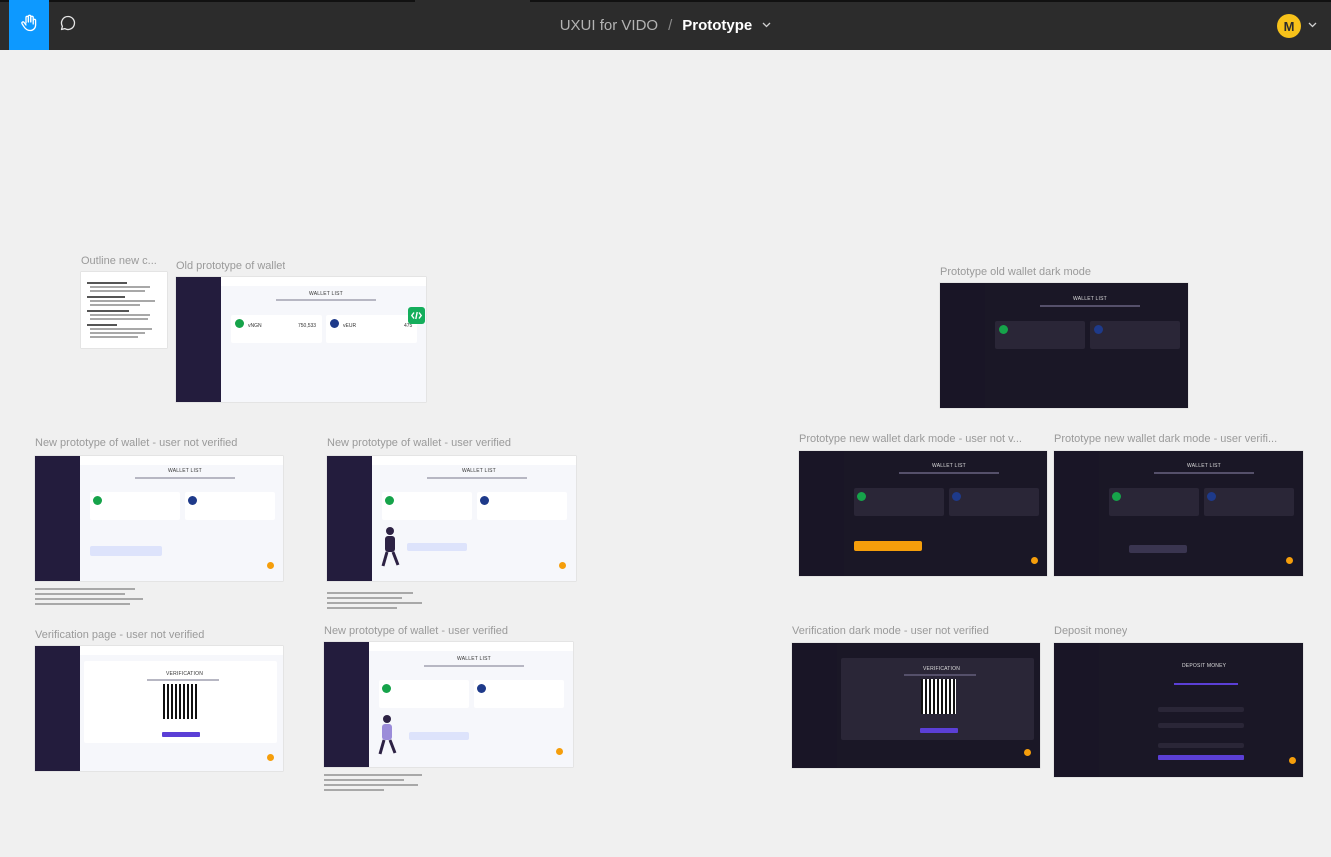 Image resolution: width=1331 pixels, height=857 pixels. What do you see at coordinates (1289, 26) in the screenshot?
I see `avatar: M` at bounding box center [1289, 26].